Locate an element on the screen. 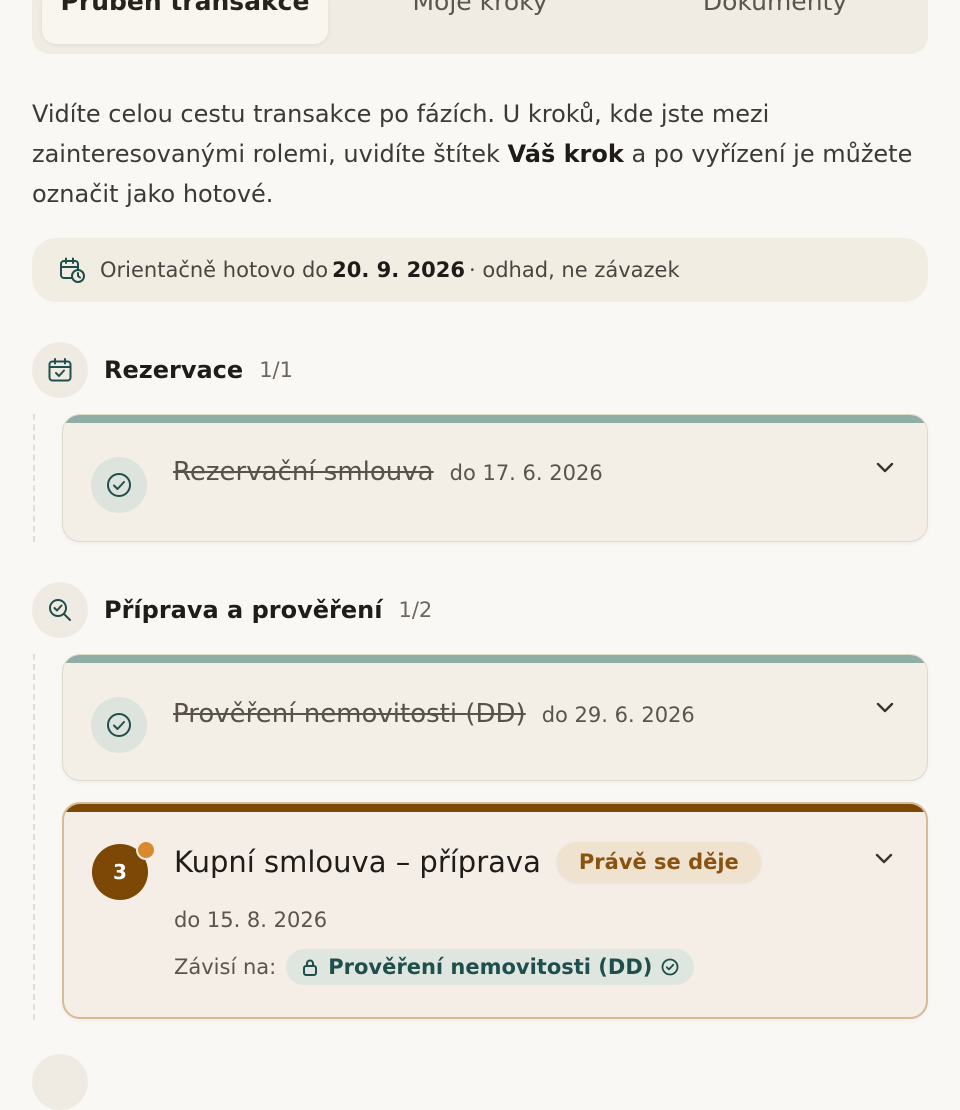 Image resolution: width=960 pixels, height=1110 pixels. step-due-date: do 15. 8. 2026 is located at coordinates (251, 920).